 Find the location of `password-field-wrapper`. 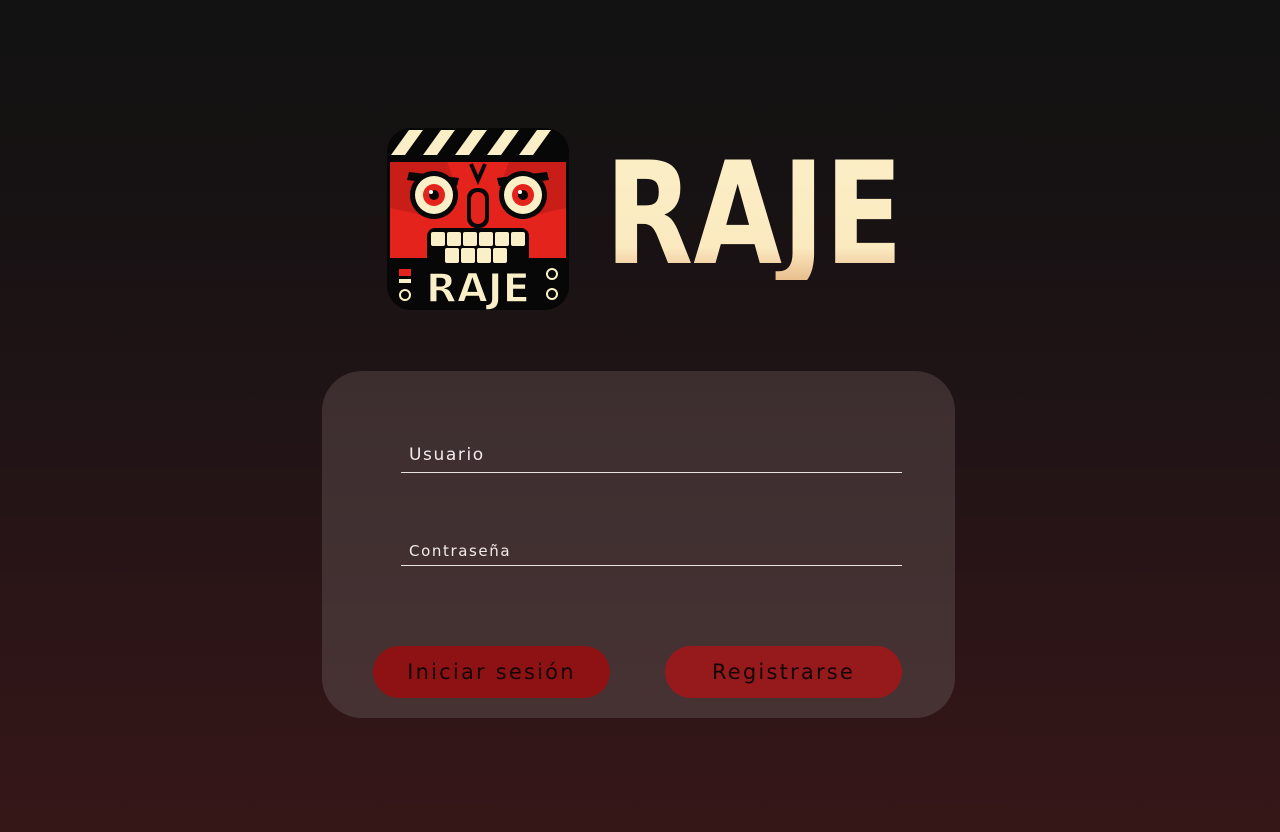

password-field-wrapper is located at coordinates (651, 548).